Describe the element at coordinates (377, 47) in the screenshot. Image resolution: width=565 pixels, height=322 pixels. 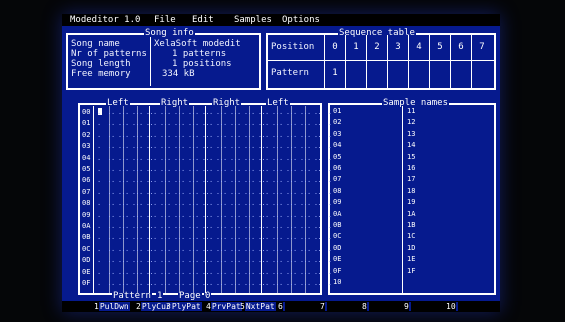
I see `sequence-position-cell: 2` at that location.